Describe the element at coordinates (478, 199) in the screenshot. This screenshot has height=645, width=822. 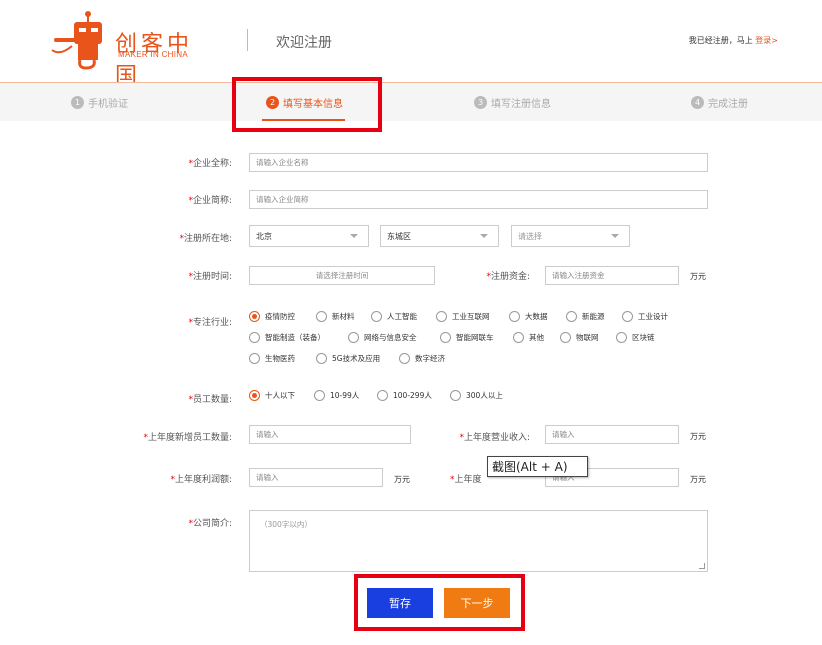
I see `company-short-name-input: 请输入企业简称` at that location.